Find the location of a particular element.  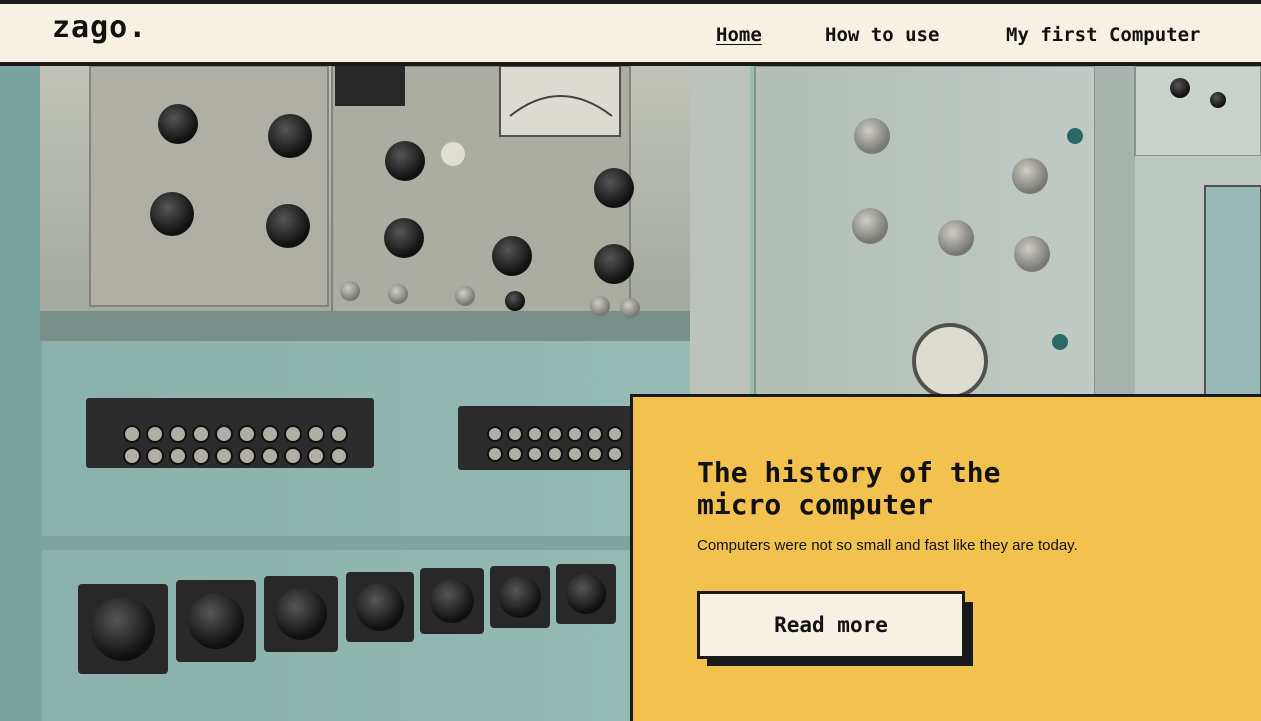

site-header: zago. Home How to use My first Computer is located at coordinates (630, 35).